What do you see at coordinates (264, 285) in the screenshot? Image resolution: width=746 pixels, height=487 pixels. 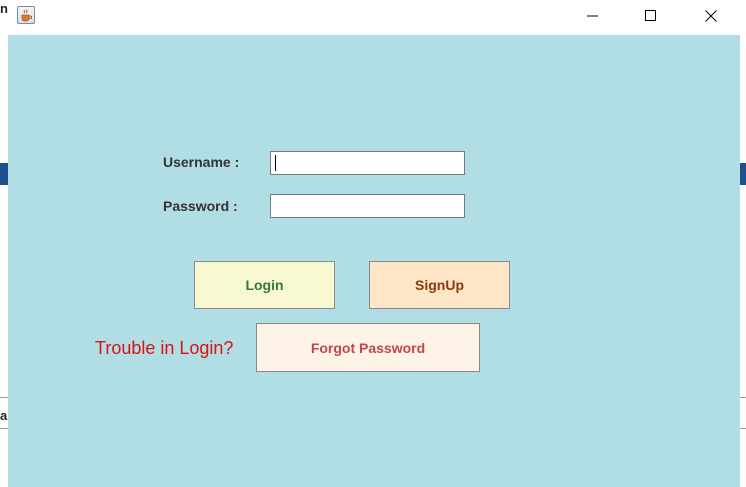 I see `login-button: Login` at bounding box center [264, 285].